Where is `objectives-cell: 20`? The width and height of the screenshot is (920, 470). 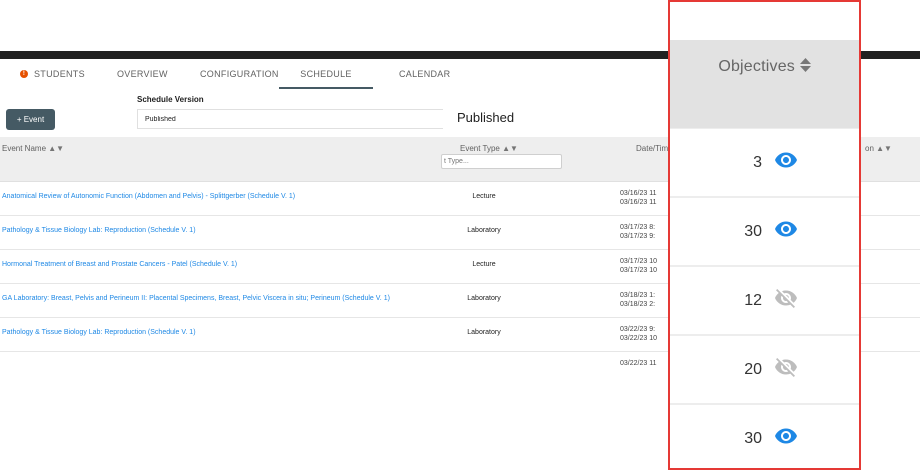
objectives-cell: 20 is located at coordinates (764, 369).